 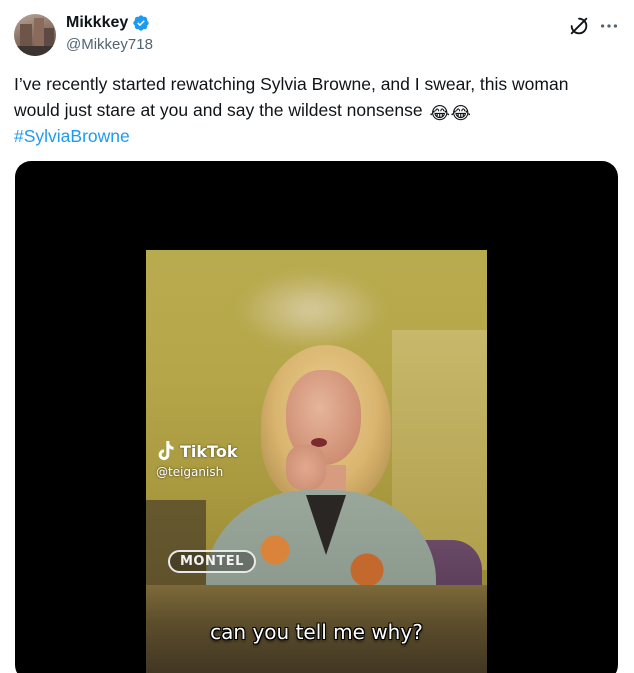 I want to click on name-row: Mikkkey, so click(x=109, y=23).